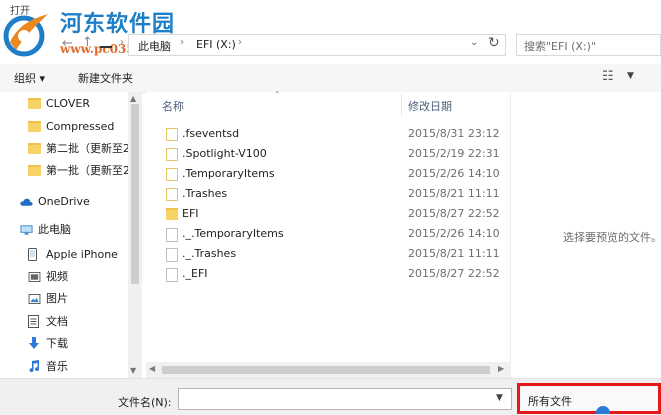 The height and width of the screenshot is (415, 661). Describe the element at coordinates (401, 105) in the screenshot. I see `column-divider` at that location.